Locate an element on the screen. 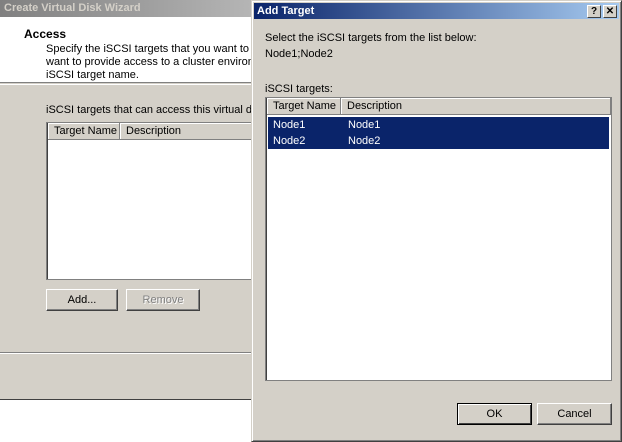 The height and width of the screenshot is (442, 622). wizard-page-title: Access is located at coordinates (45, 34).